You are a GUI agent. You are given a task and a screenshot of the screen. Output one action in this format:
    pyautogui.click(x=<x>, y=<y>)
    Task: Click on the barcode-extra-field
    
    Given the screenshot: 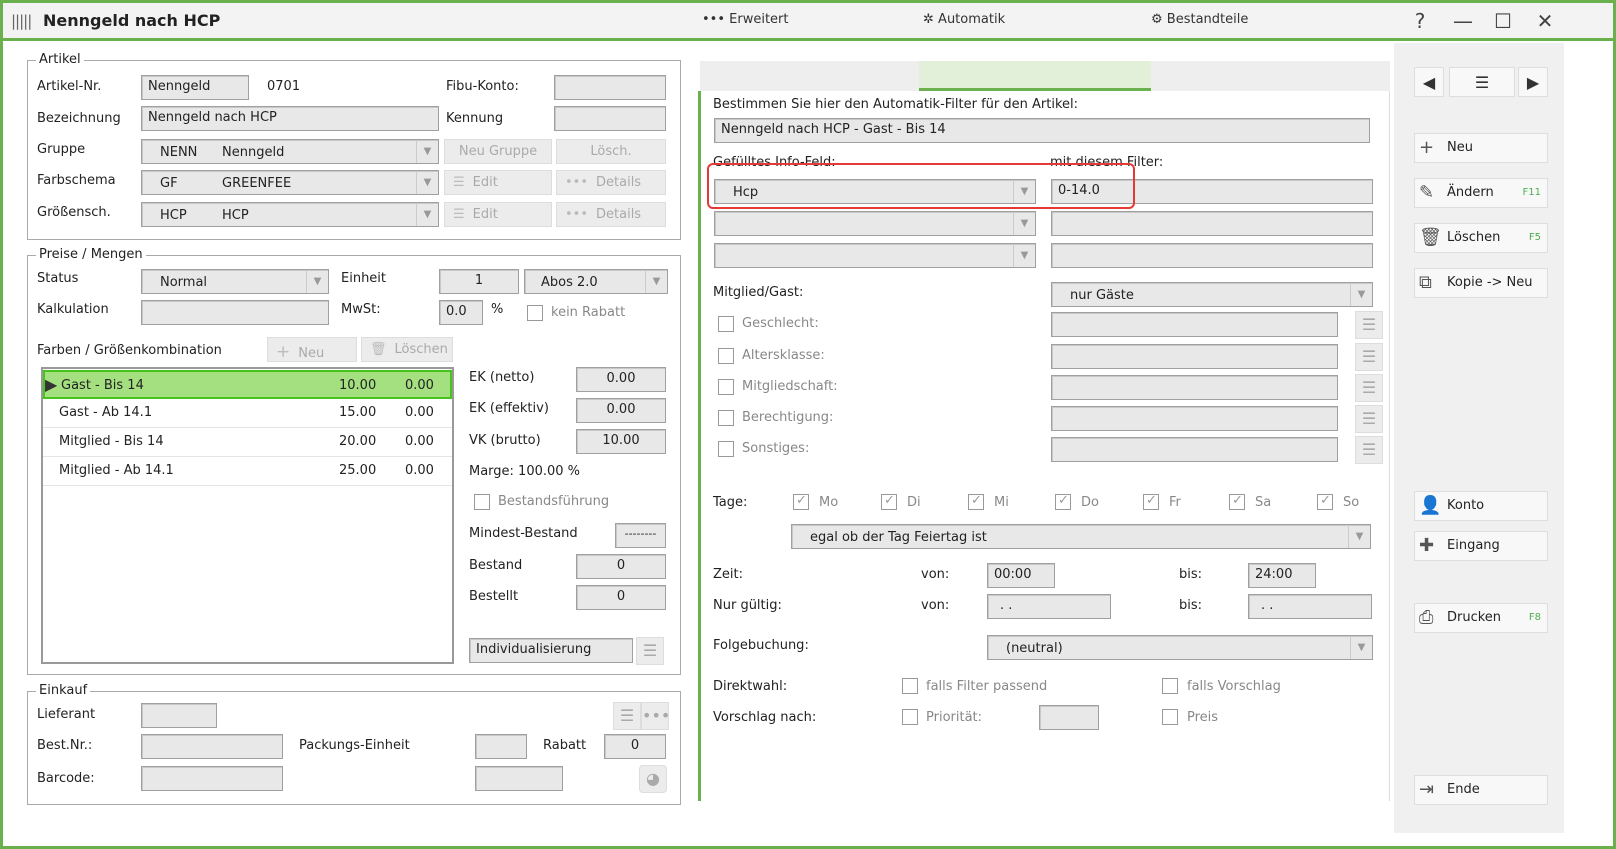 What is the action you would take?
    pyautogui.click(x=519, y=778)
    